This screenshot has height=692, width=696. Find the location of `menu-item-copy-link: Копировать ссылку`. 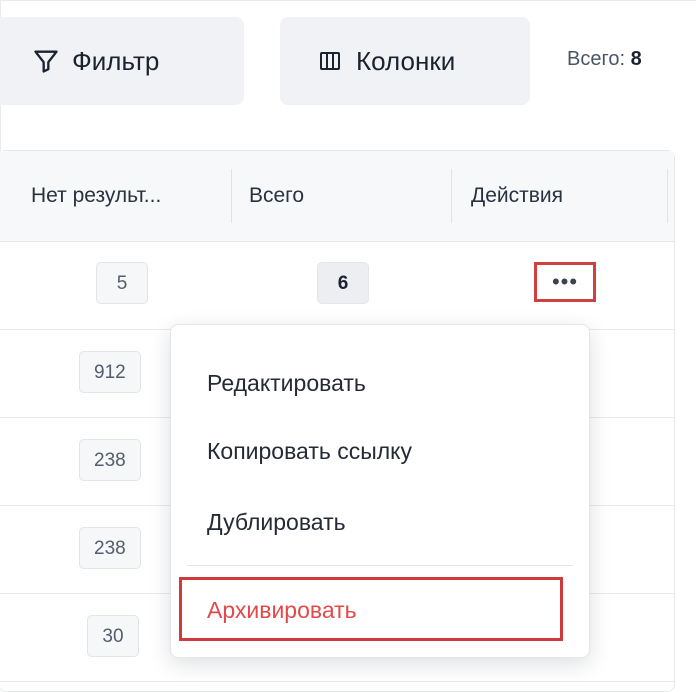

menu-item-copy-link: Копировать ссылку is located at coordinates (309, 451).